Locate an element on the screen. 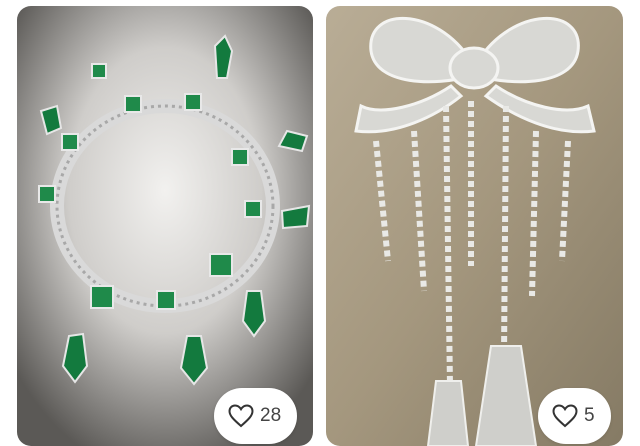 The width and height of the screenshot is (640, 446). like-button: 5 is located at coordinates (574, 416).